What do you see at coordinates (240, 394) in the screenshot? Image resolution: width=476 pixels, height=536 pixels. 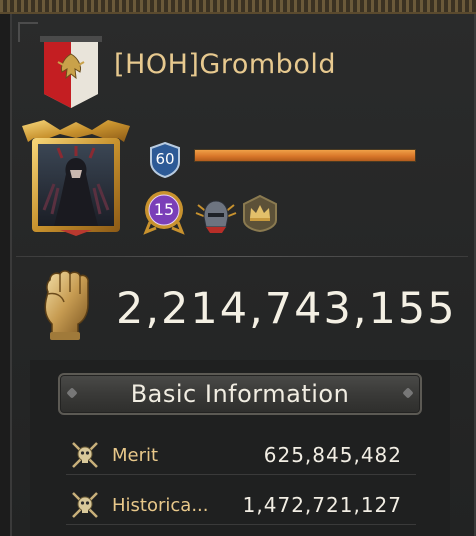 I see `basic-info-title: Basic Information` at bounding box center [240, 394].